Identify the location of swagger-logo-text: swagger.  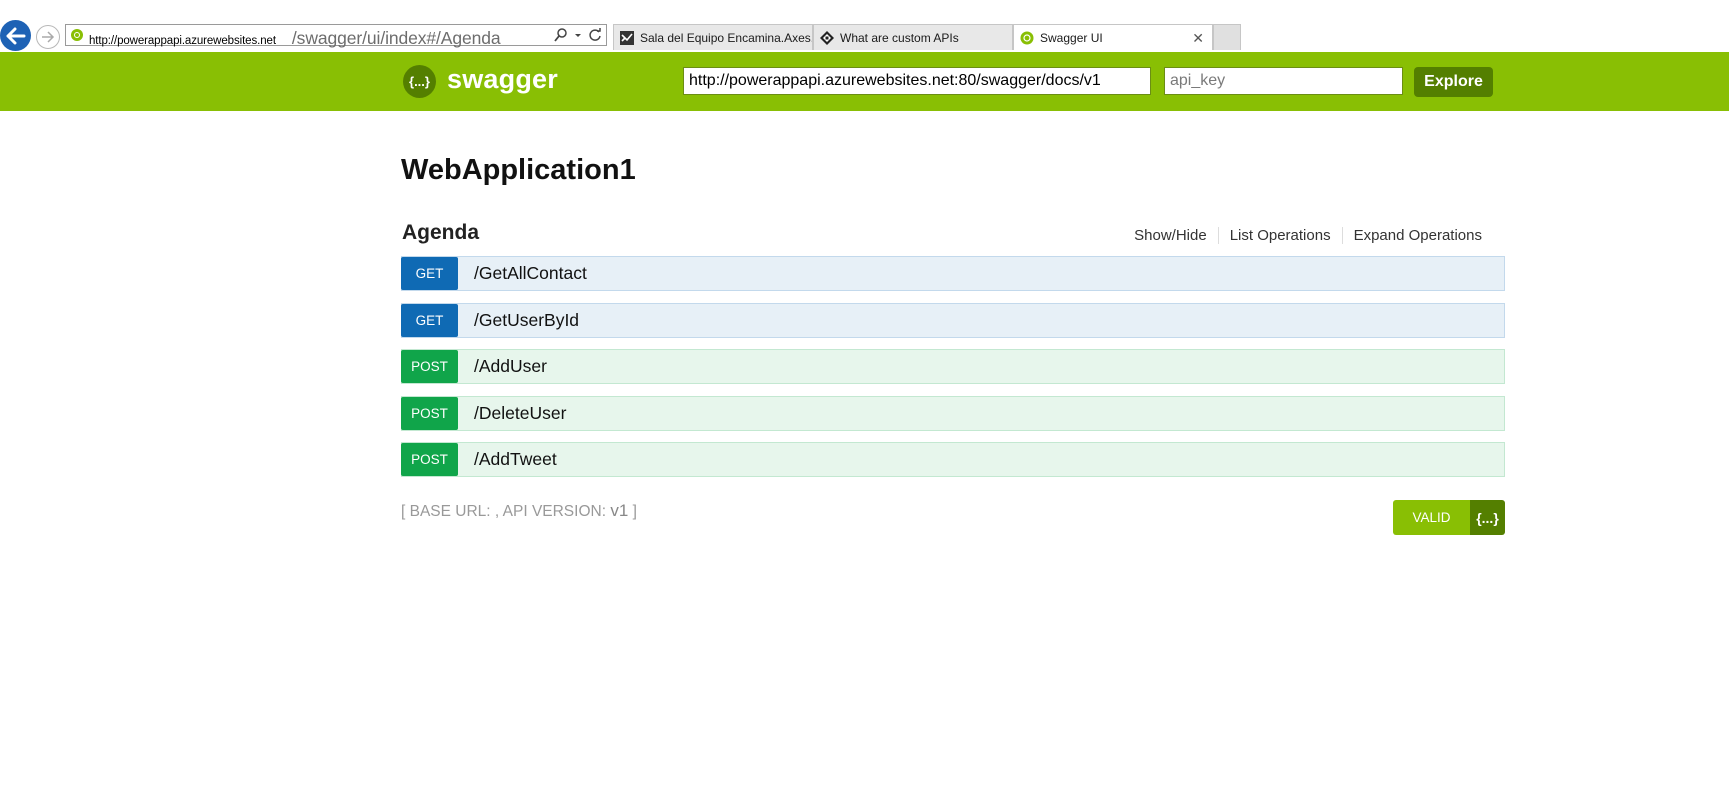
(502, 79).